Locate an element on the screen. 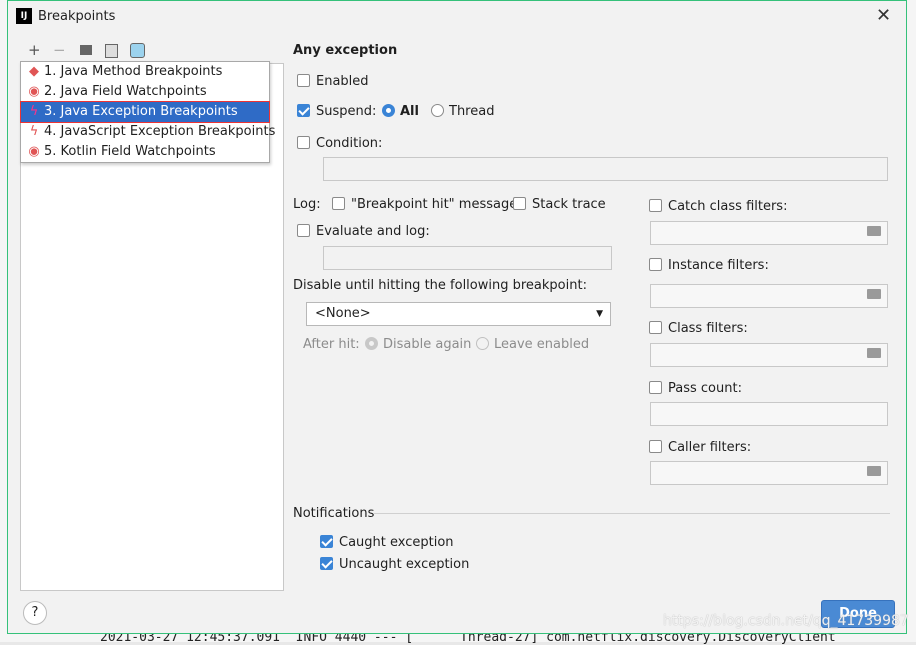  class-filters-checkbox: Class filters: is located at coordinates (698, 328).